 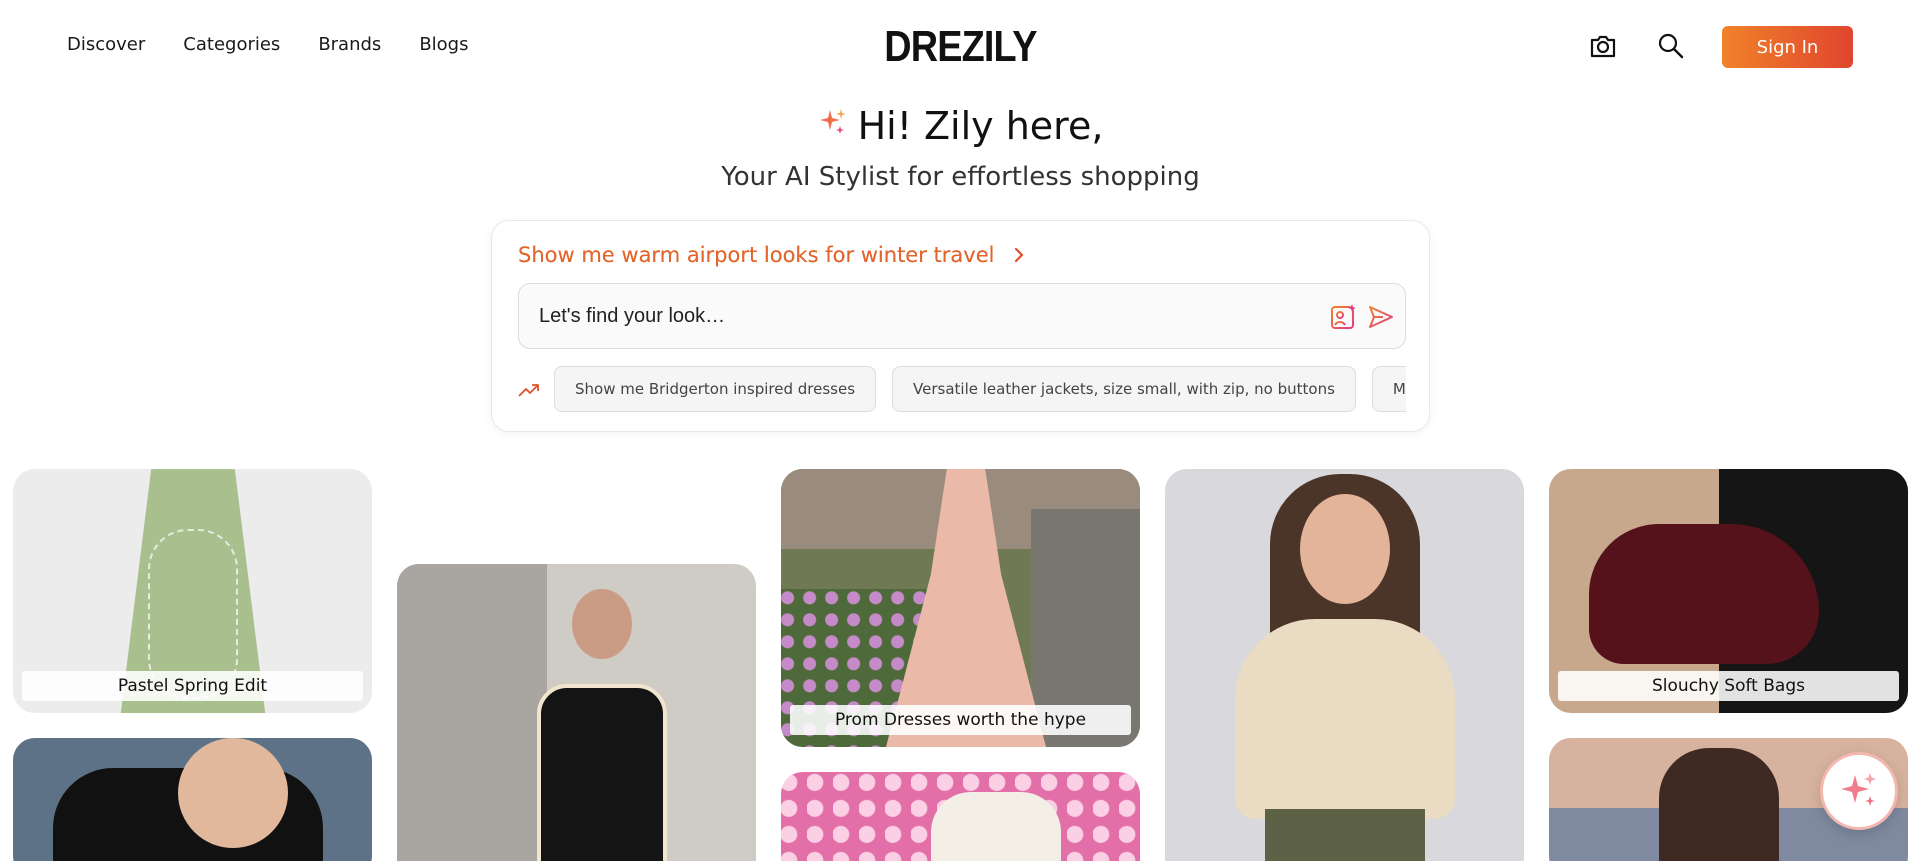 What do you see at coordinates (1728, 686) in the screenshot?
I see `tile-label: Slouchy Soft Bags` at bounding box center [1728, 686].